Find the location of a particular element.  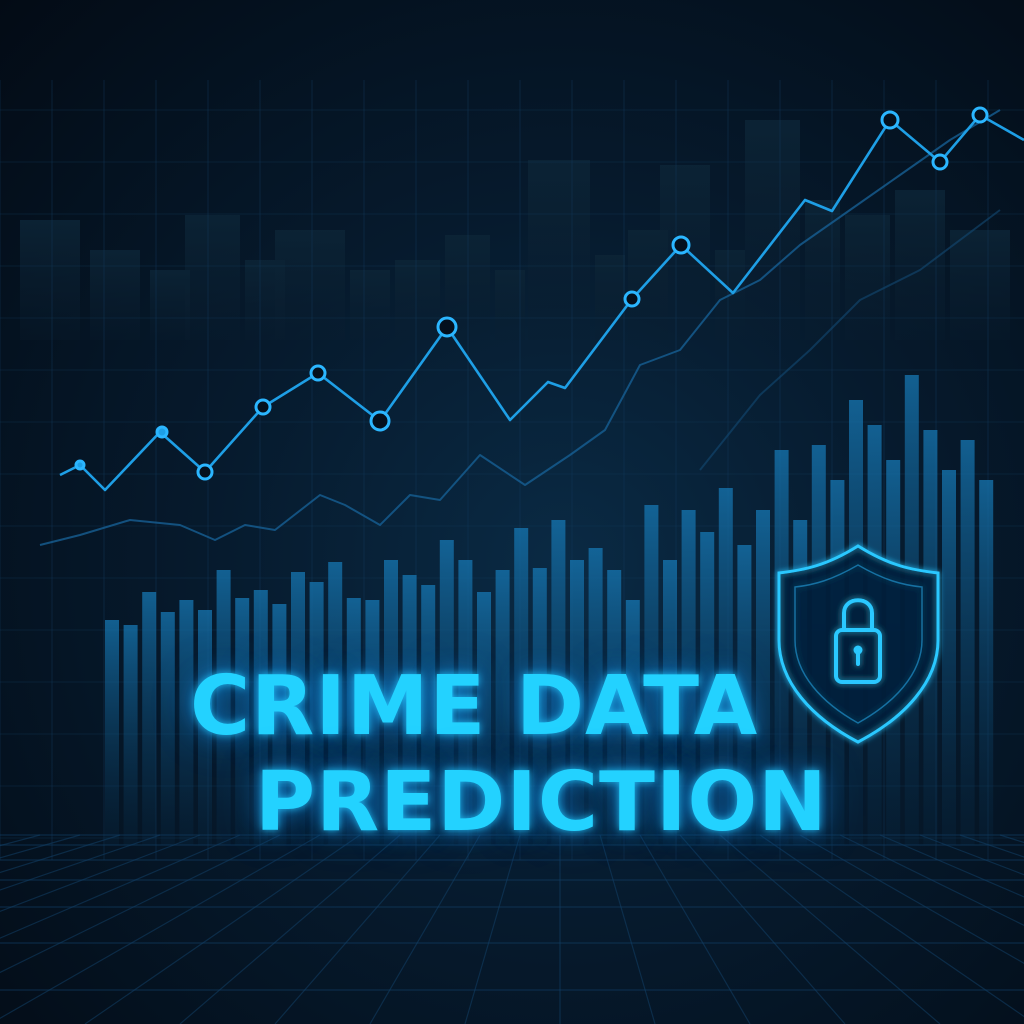

title-line-1: CRIME DATA is located at coordinates (474, 706).